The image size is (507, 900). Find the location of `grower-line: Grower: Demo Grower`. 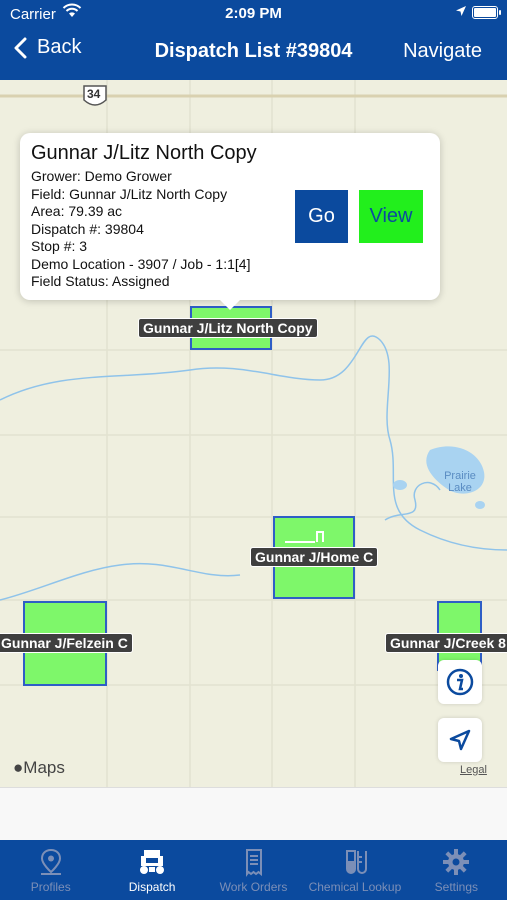

grower-line: Grower: Demo Grower is located at coordinates (101, 176).